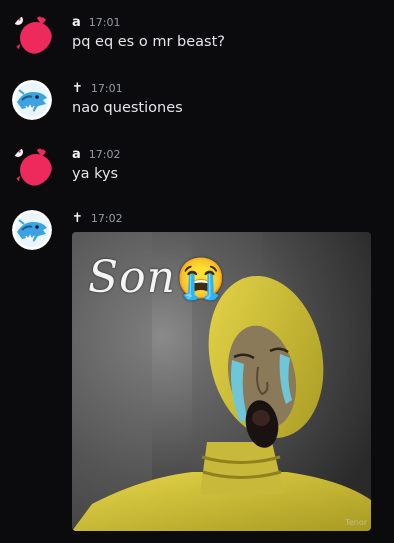 The image size is (394, 543). I want to click on message-header: ✝ 17:01, so click(97, 88).